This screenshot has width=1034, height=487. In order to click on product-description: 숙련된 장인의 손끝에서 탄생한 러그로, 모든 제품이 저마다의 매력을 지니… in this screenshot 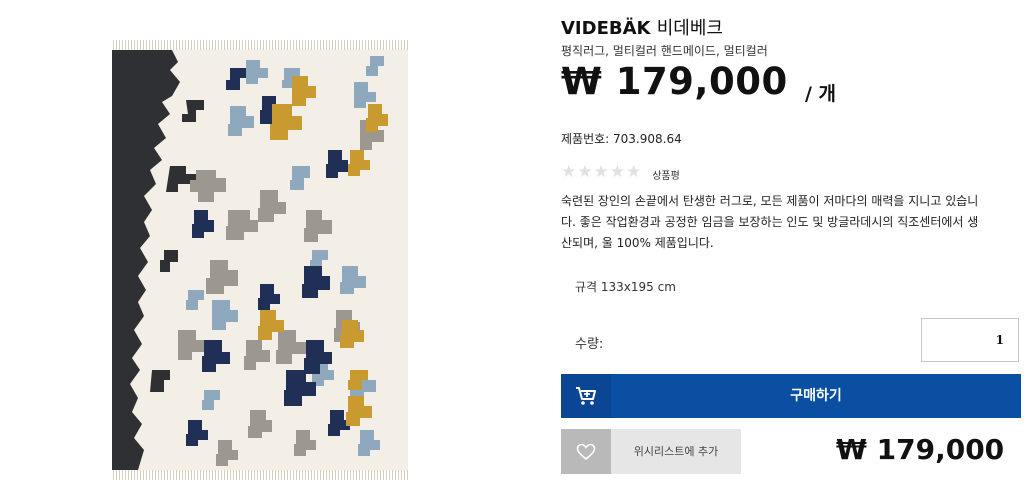, I will do `click(770, 222)`.